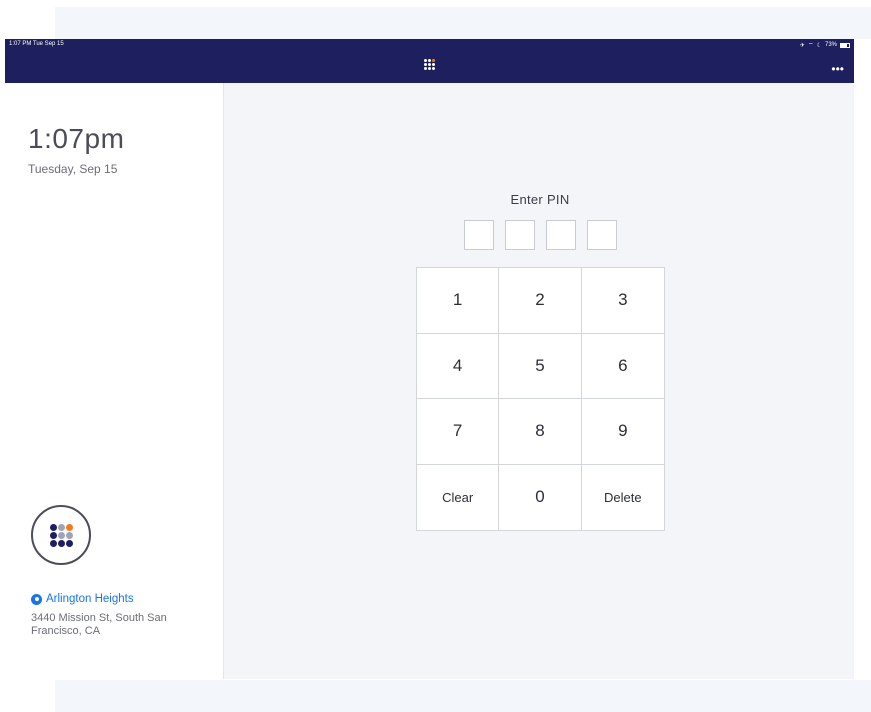 Image resolution: width=871 pixels, height=712 pixels. Describe the element at coordinates (99, 624) in the screenshot. I see `location-address: 3440 Mission St, South San Francisco, CA` at that location.